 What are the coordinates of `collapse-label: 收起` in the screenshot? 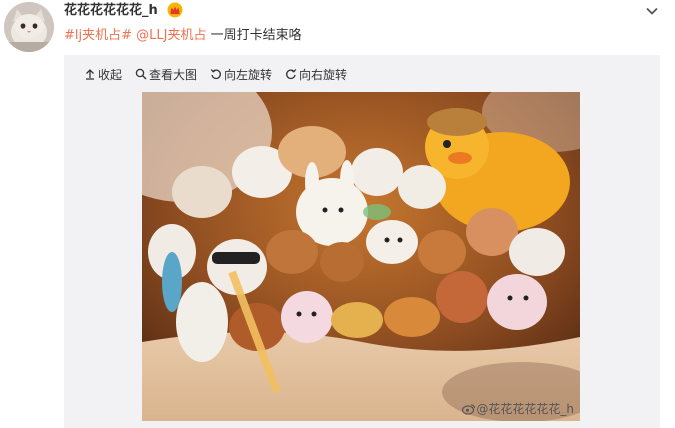 It's located at (110, 74).